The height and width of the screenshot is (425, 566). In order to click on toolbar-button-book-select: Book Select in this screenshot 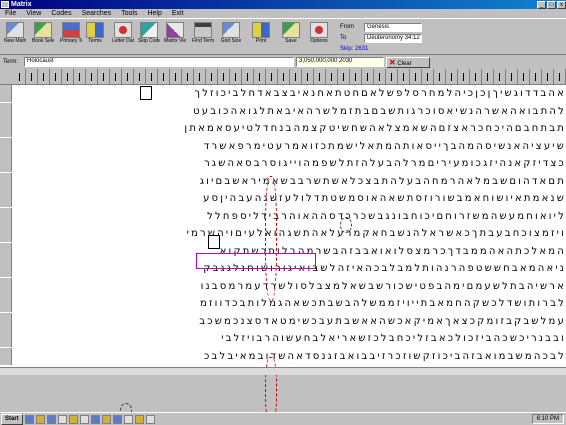, I will do `click(43, 37)`.